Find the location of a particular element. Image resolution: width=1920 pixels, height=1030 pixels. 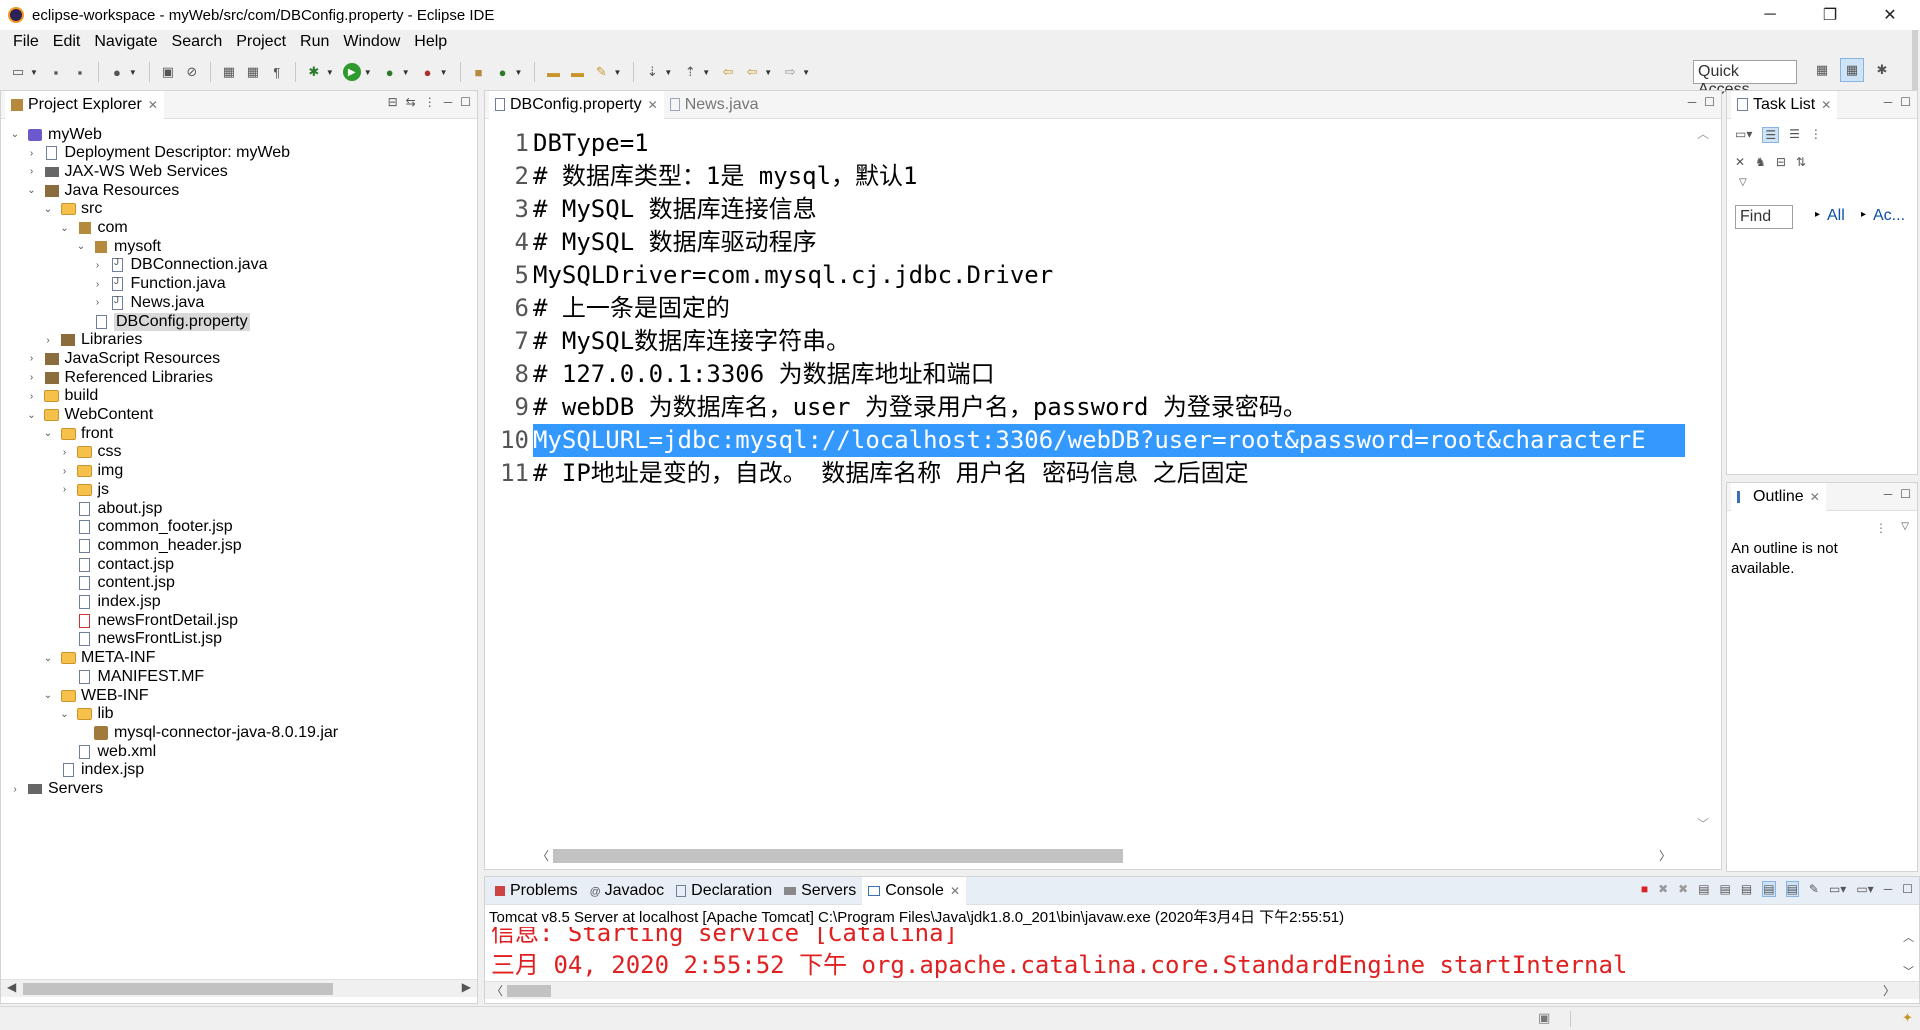

debug-icon: ✱ is located at coordinates (314, 72).